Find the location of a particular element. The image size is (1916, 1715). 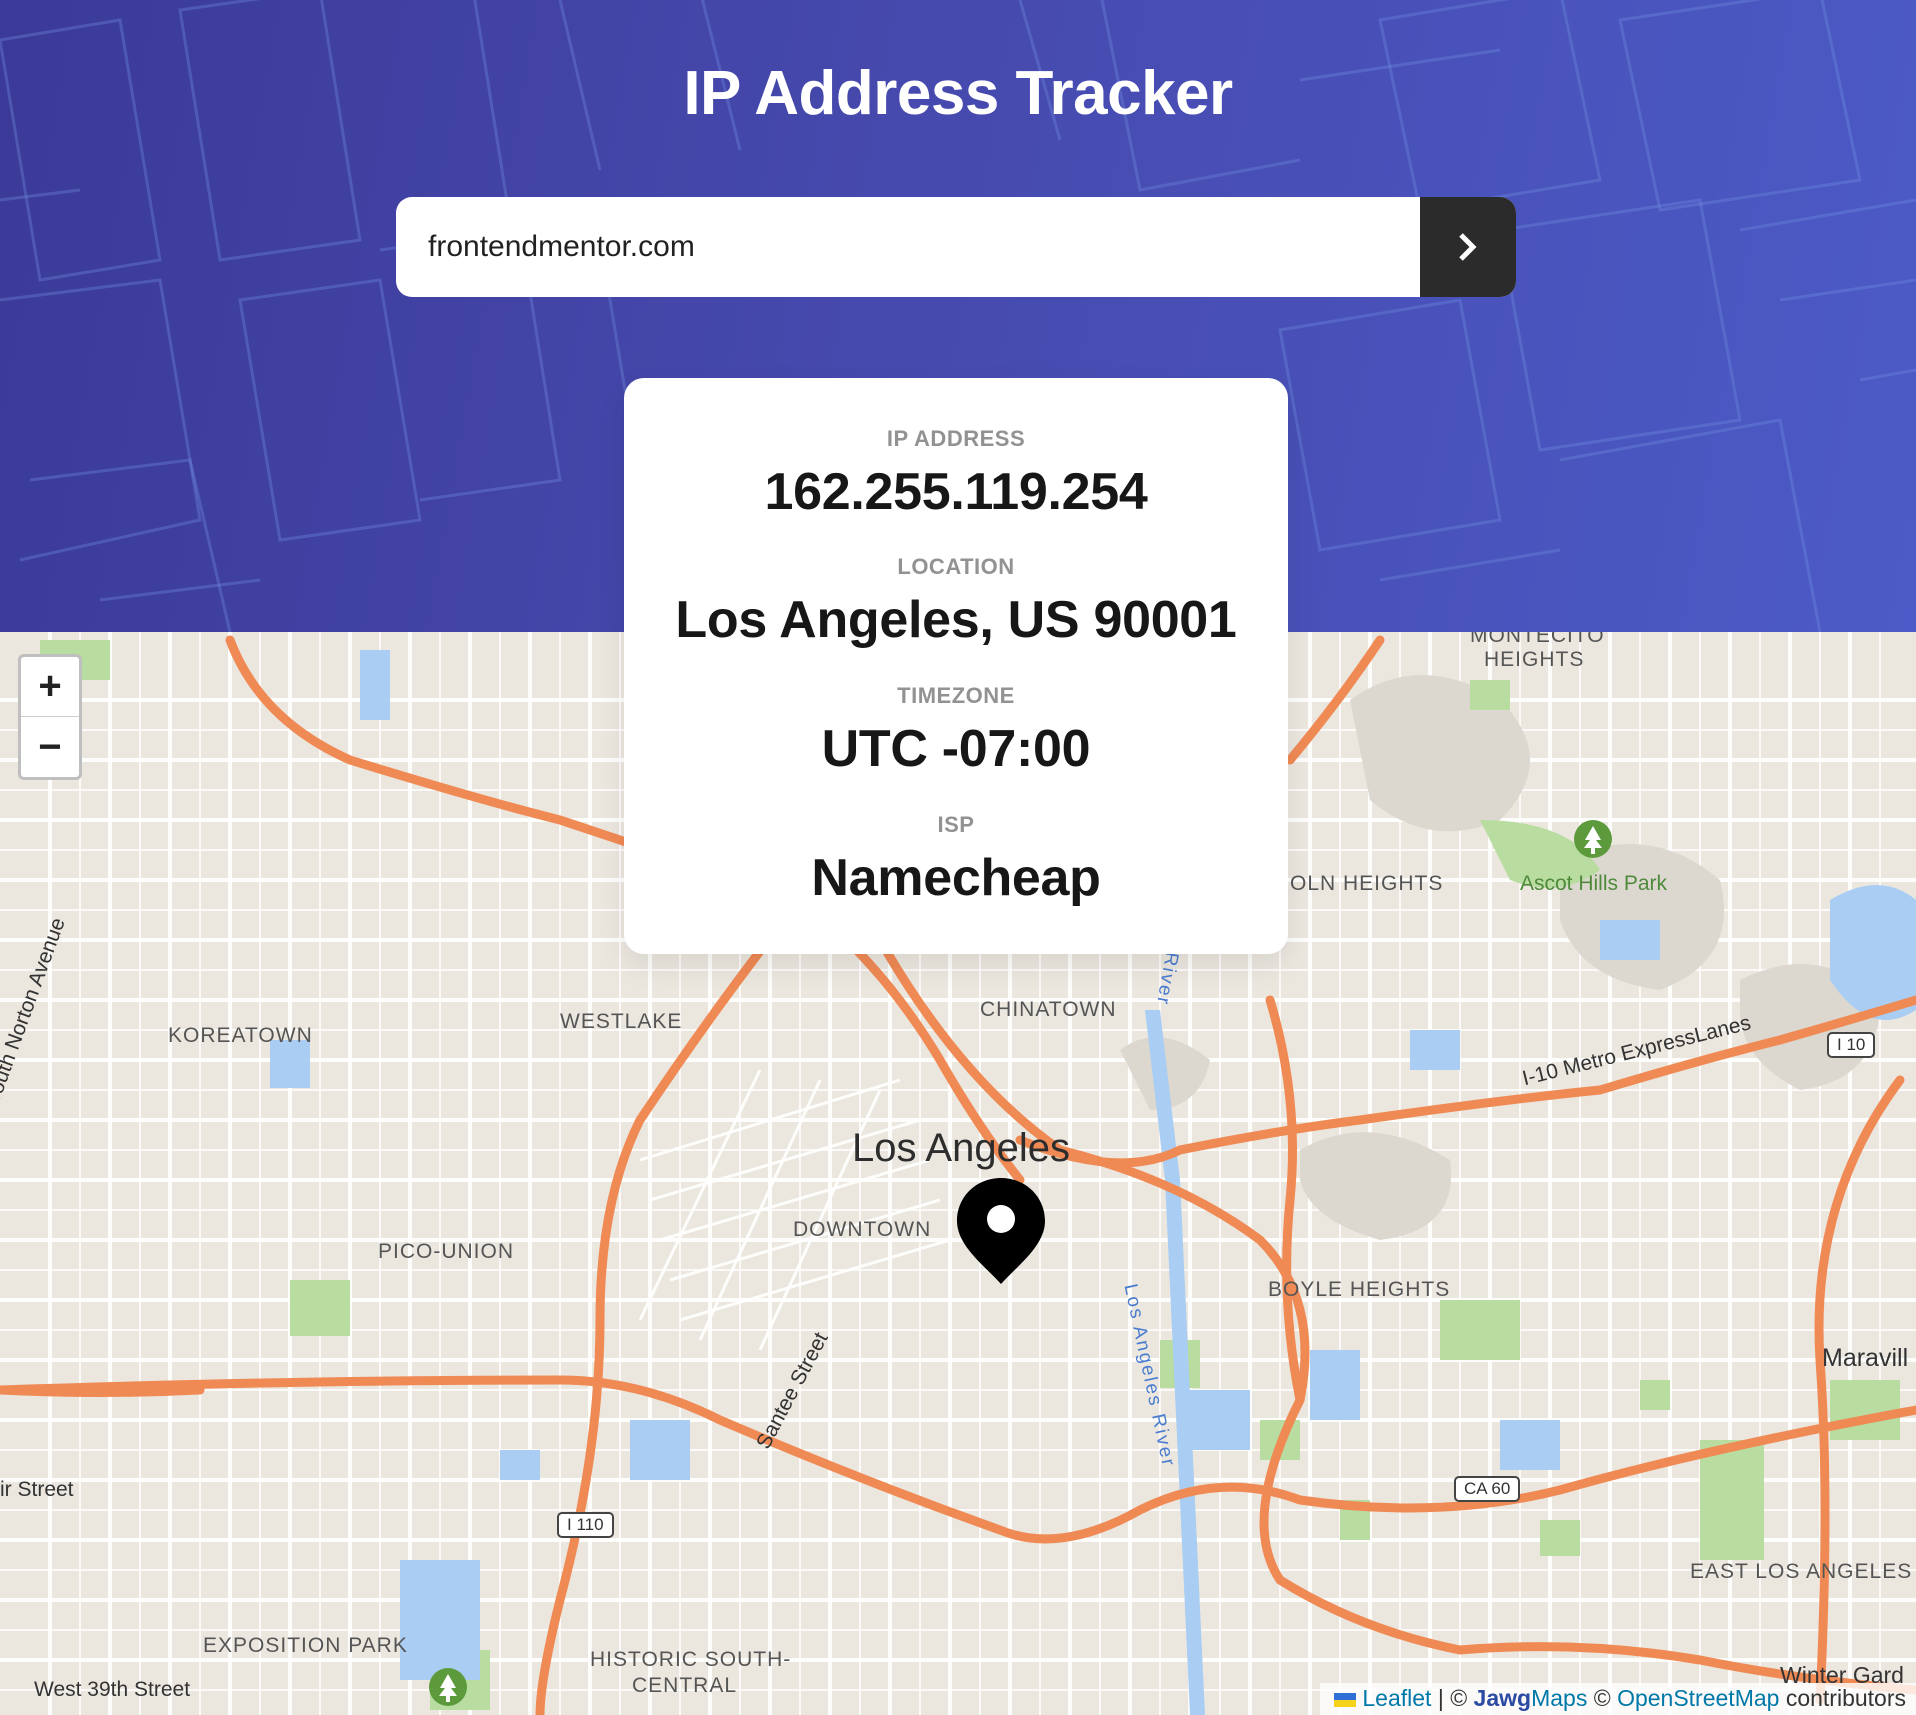

map-label-lincoln-heights: OLN HEIGHTS is located at coordinates (1367, 883).